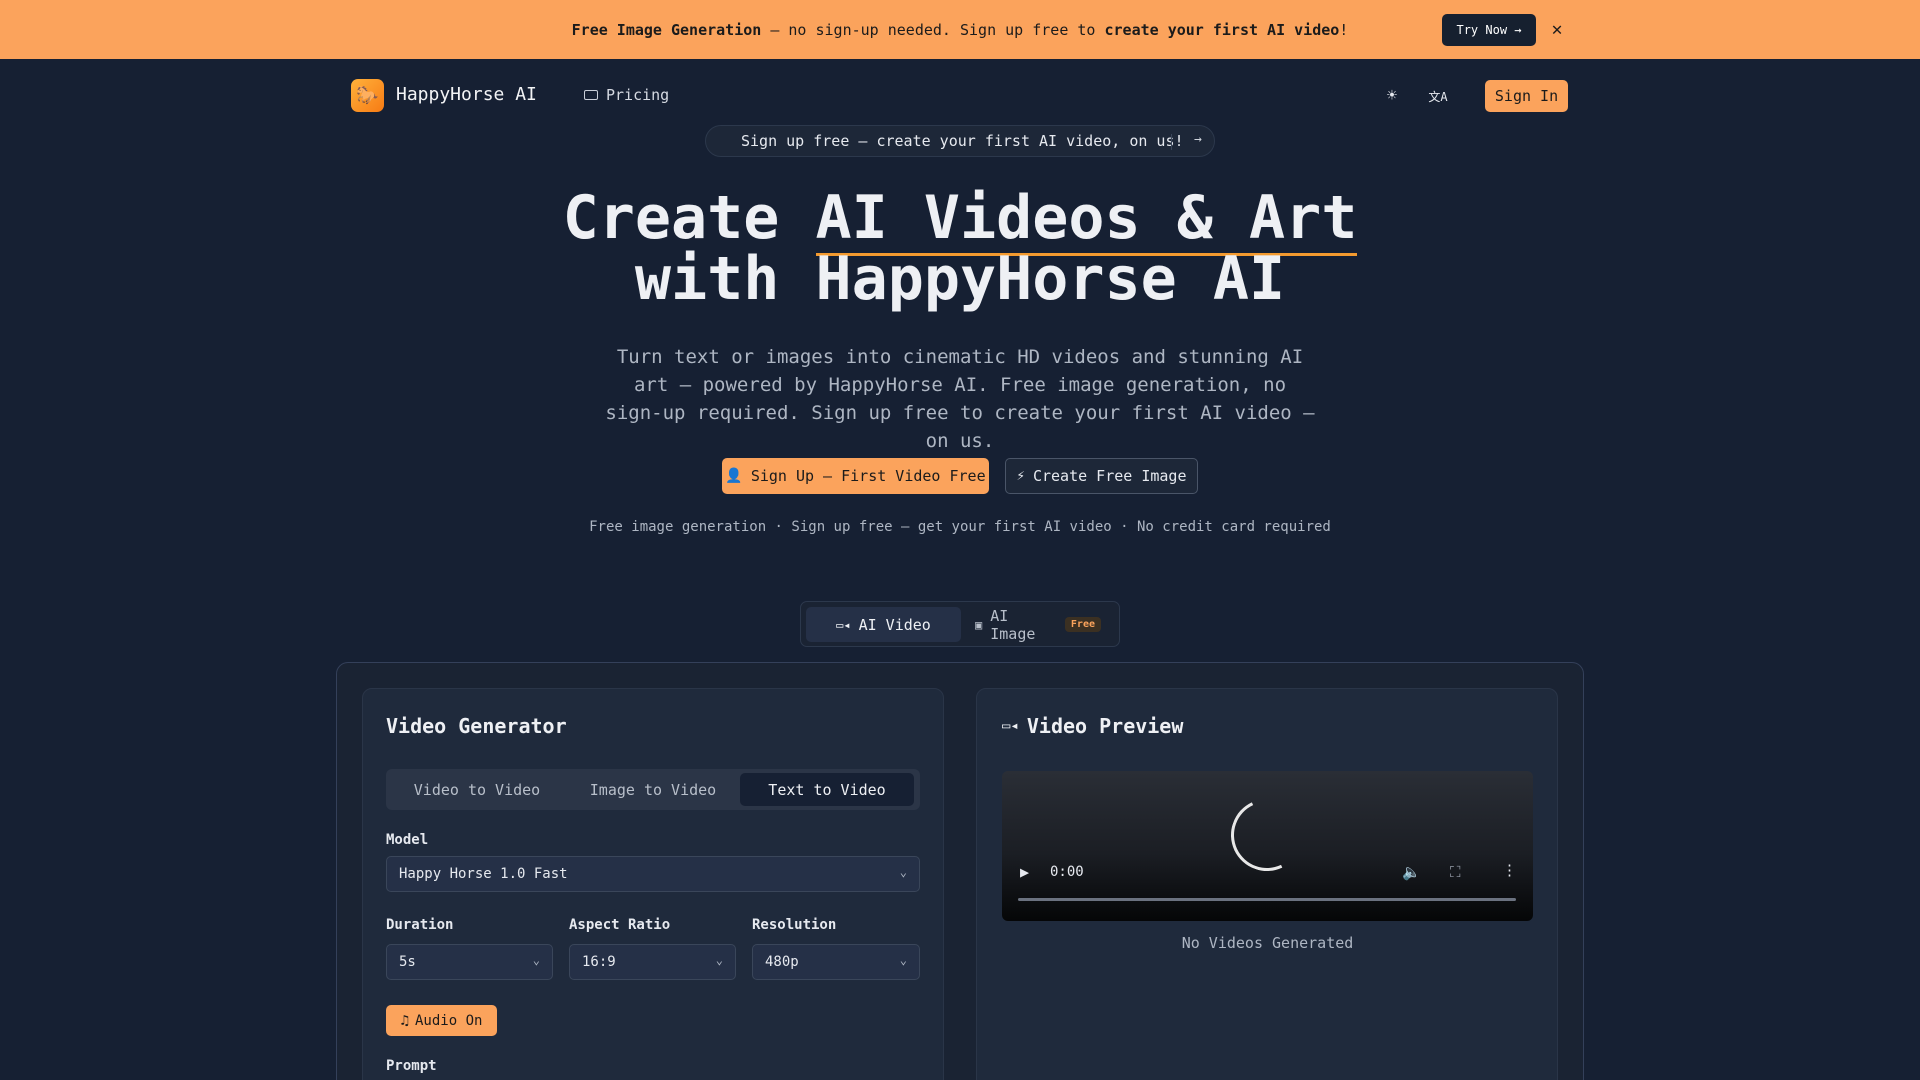  Describe the element at coordinates (883, 624) in the screenshot. I see `tab-ai-video: ▭◂ AI Video` at that location.